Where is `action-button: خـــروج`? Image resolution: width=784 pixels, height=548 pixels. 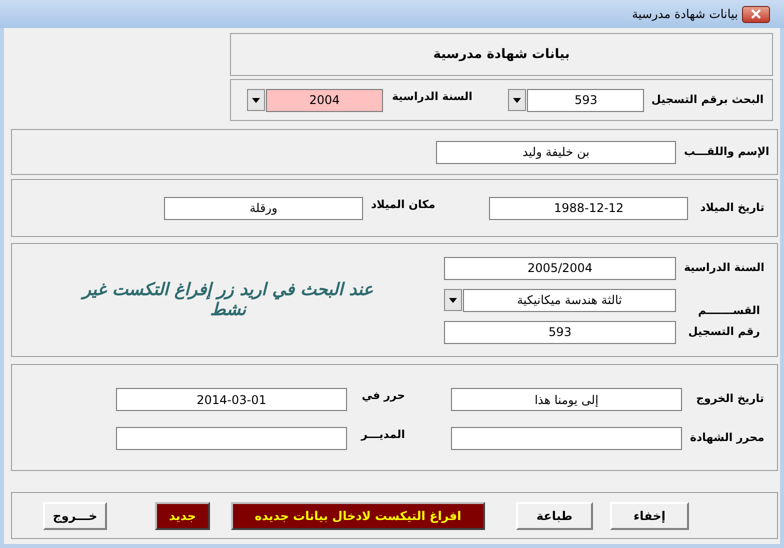 action-button: خـــروج is located at coordinates (75, 516).